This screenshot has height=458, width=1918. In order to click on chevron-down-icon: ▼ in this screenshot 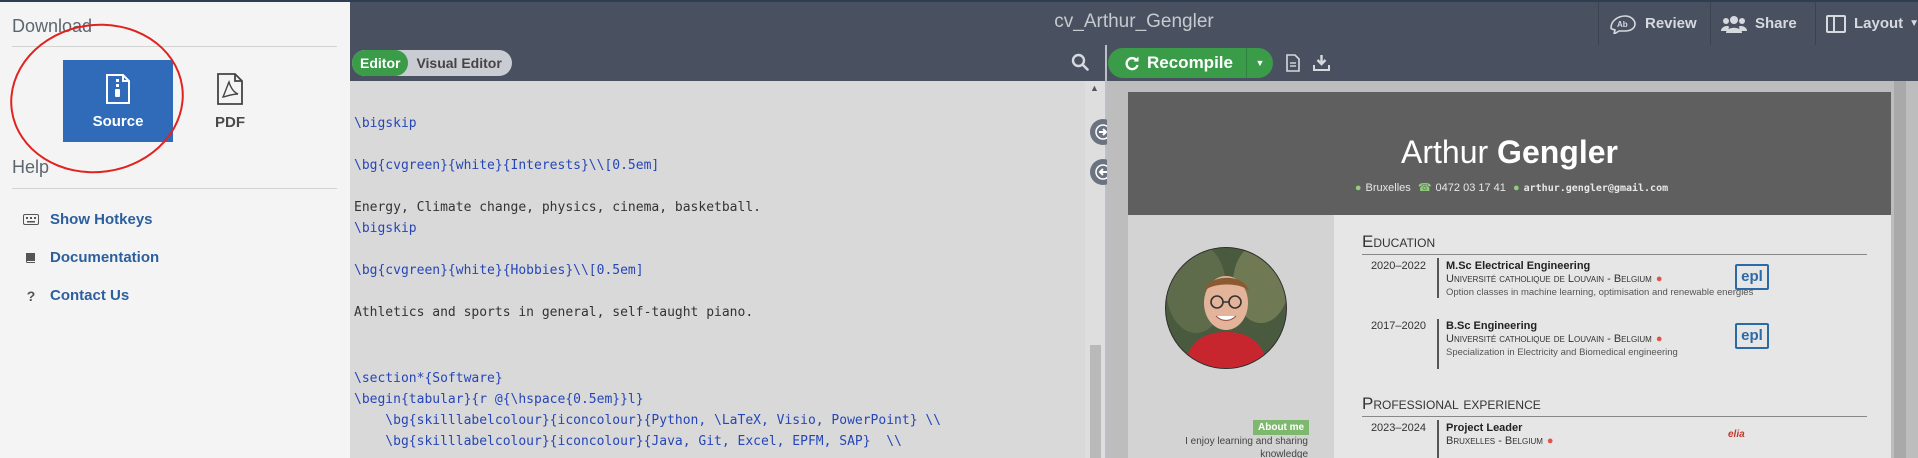, I will do `click(1913, 23)`.